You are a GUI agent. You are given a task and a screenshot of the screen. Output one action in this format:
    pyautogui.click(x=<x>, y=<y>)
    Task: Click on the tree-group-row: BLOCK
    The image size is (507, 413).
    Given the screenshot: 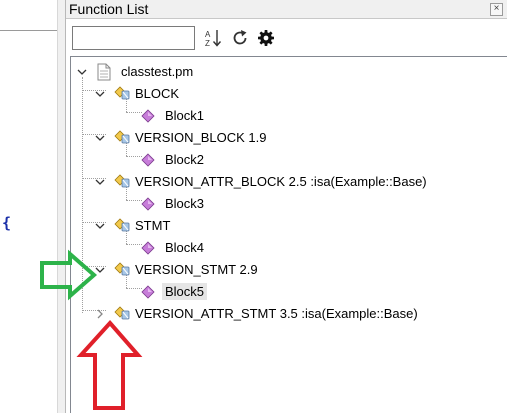 What is the action you would take?
    pyautogui.click(x=298, y=94)
    